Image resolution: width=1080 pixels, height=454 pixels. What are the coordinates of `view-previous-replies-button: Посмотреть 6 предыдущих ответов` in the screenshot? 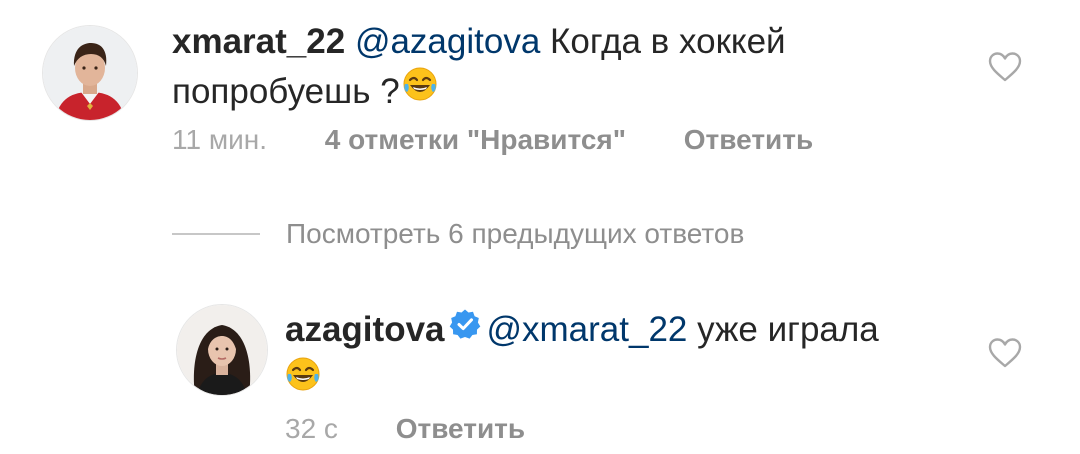 It's located at (458, 234).